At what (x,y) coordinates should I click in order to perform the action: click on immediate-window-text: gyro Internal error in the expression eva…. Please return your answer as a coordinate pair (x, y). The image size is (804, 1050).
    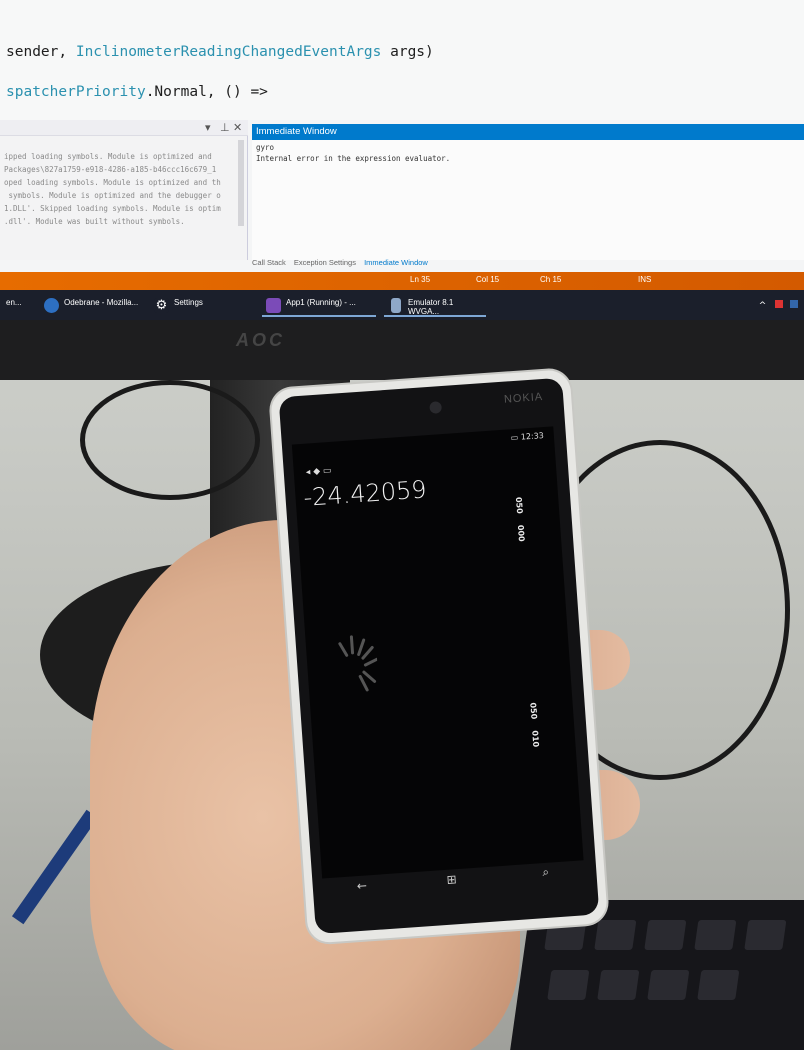
    Looking at the image, I should click on (353, 153).